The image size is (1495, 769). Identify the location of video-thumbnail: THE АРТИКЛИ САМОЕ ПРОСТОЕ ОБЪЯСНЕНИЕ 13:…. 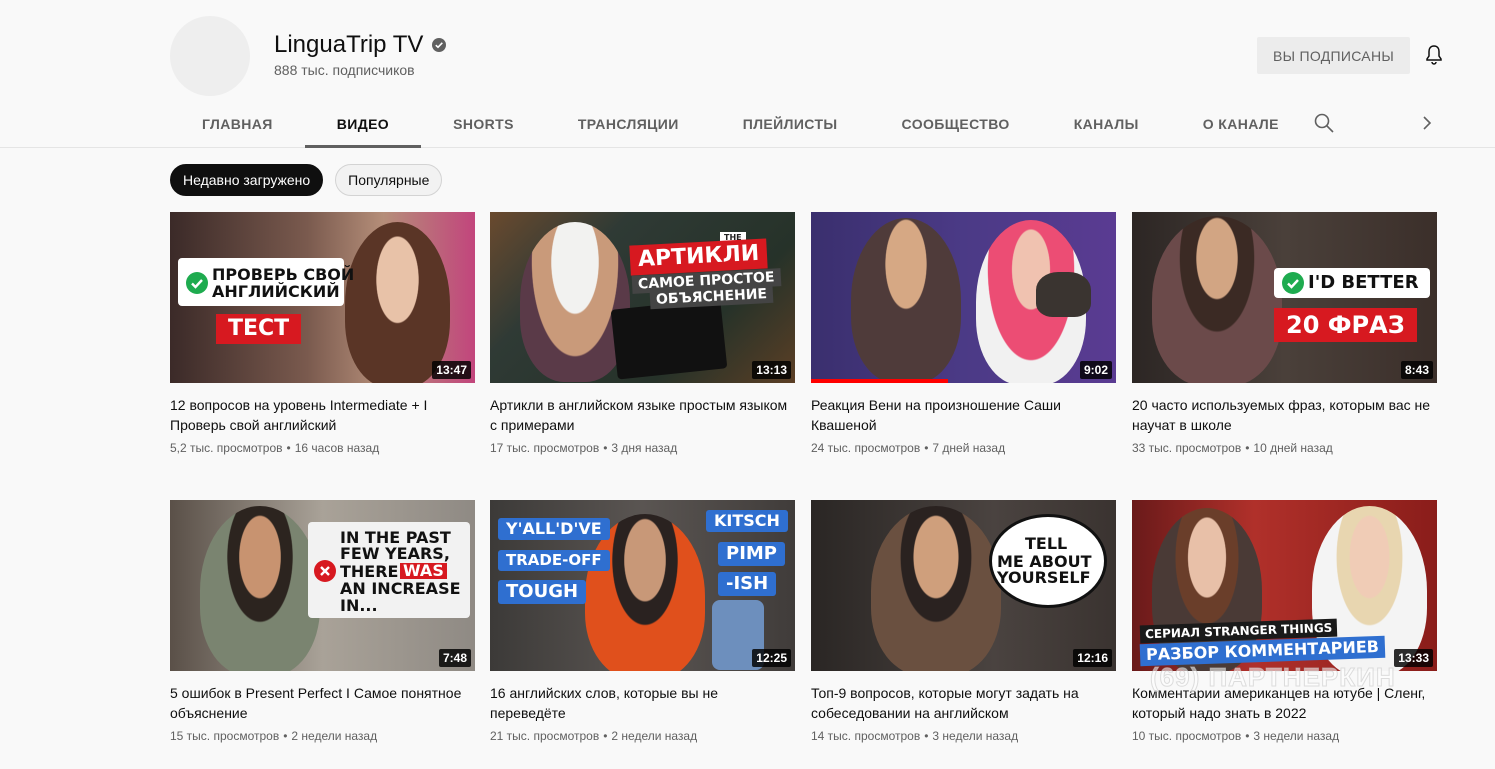
(642, 297).